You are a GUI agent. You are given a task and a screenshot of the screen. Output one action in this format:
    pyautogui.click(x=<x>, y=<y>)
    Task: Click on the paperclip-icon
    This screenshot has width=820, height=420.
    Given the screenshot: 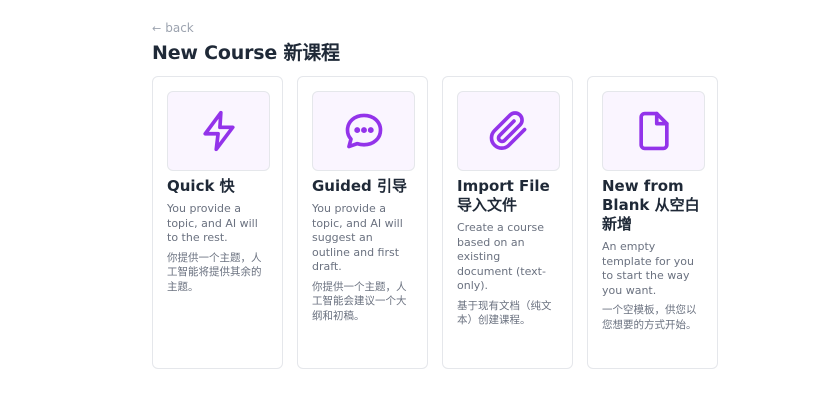 What is the action you would take?
    pyautogui.click(x=507, y=130)
    